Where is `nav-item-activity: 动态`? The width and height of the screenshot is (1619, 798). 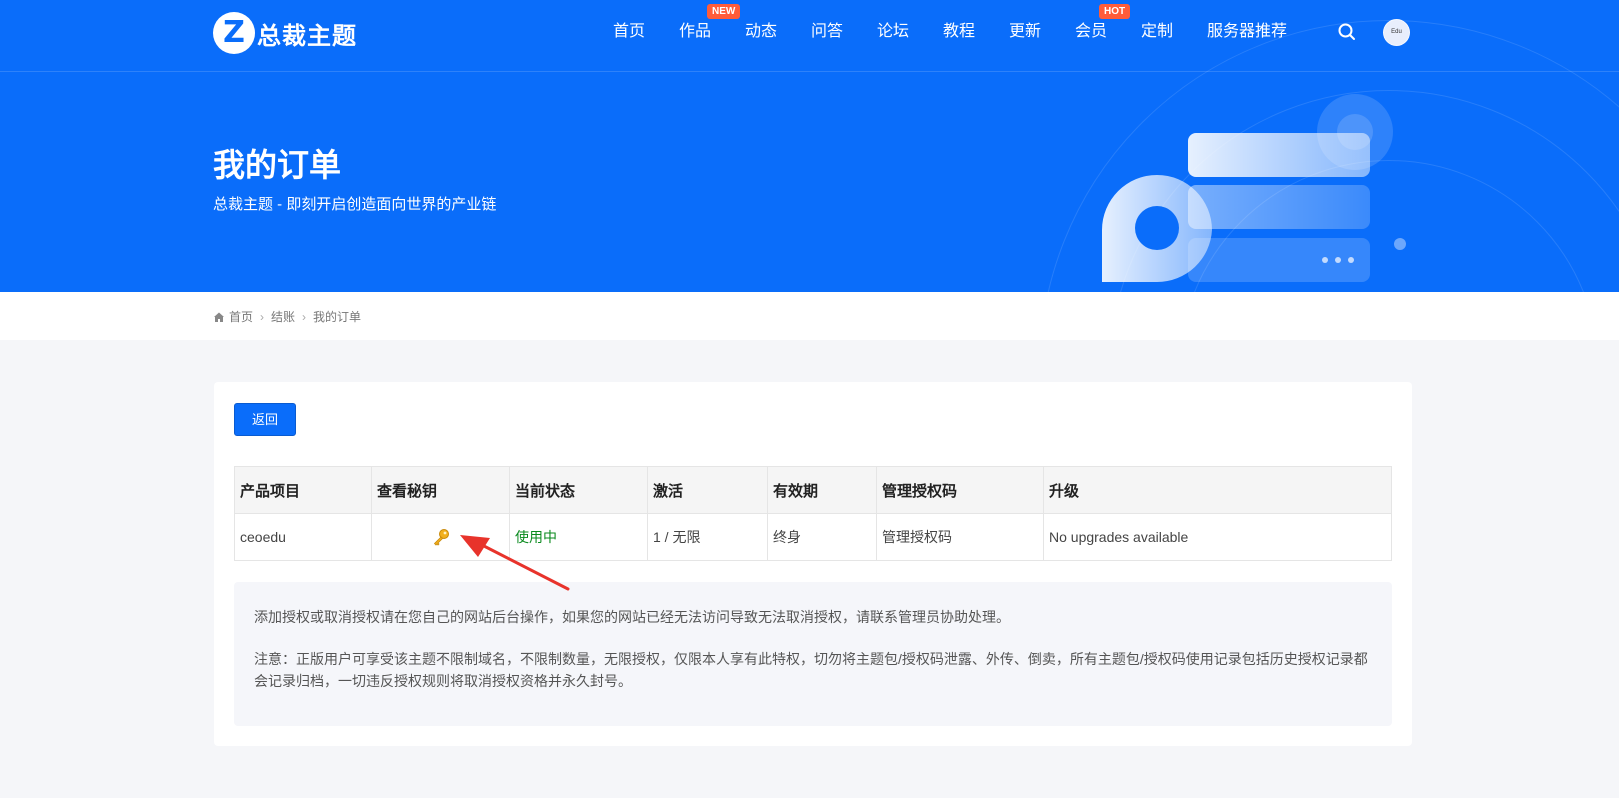
nav-item-activity: 动态 is located at coordinates (778, 32).